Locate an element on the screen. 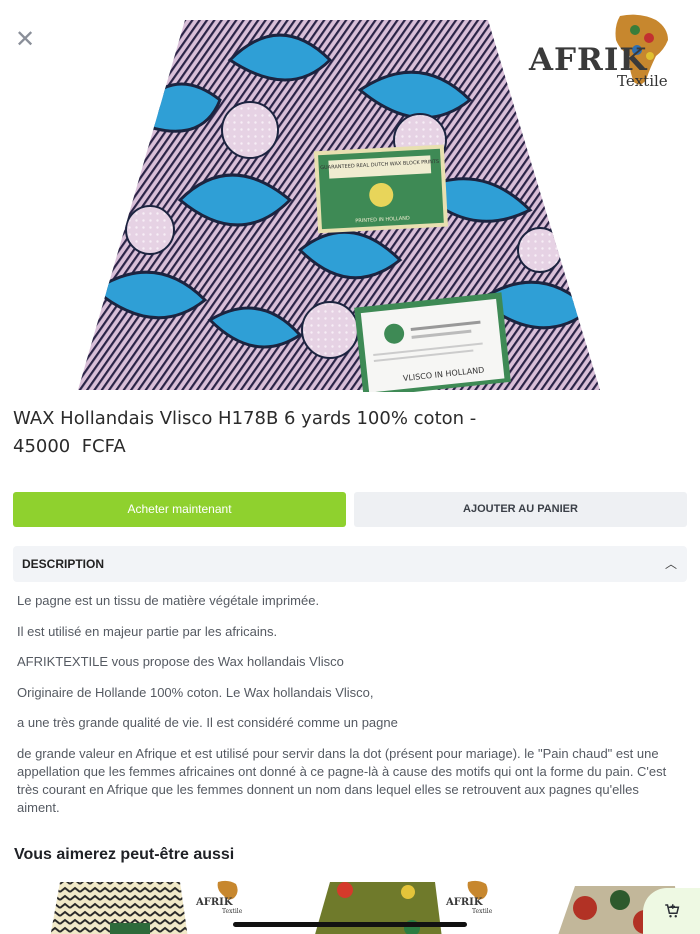 Image resolution: width=700 pixels, height=934 pixels. cart-add-icon is located at coordinates (671, 911).